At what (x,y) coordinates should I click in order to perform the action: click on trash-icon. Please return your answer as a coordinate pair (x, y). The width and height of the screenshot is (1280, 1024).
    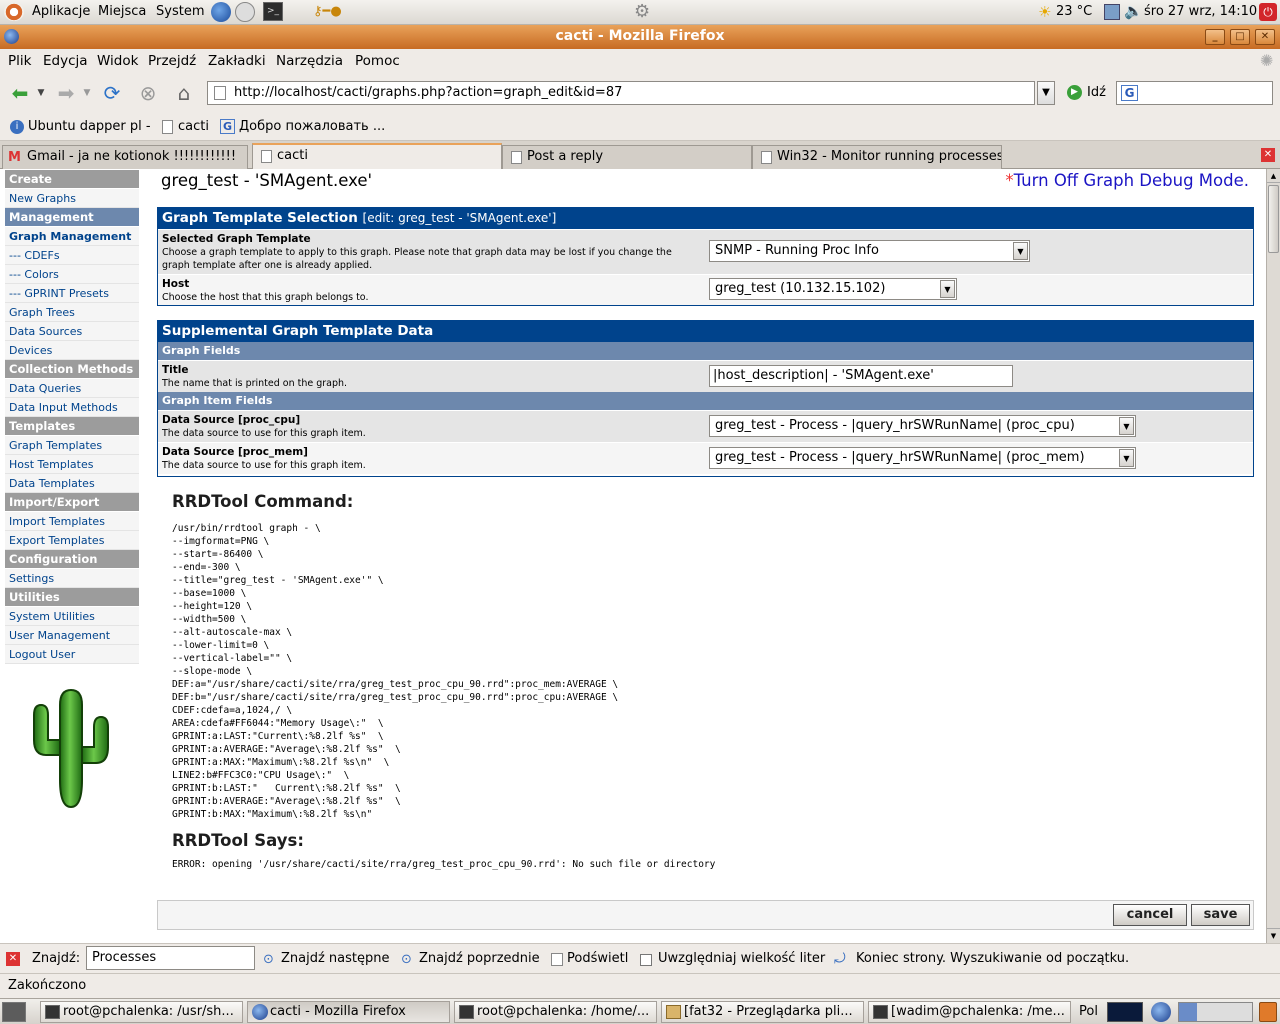
    Looking at the image, I should click on (1268, 1012).